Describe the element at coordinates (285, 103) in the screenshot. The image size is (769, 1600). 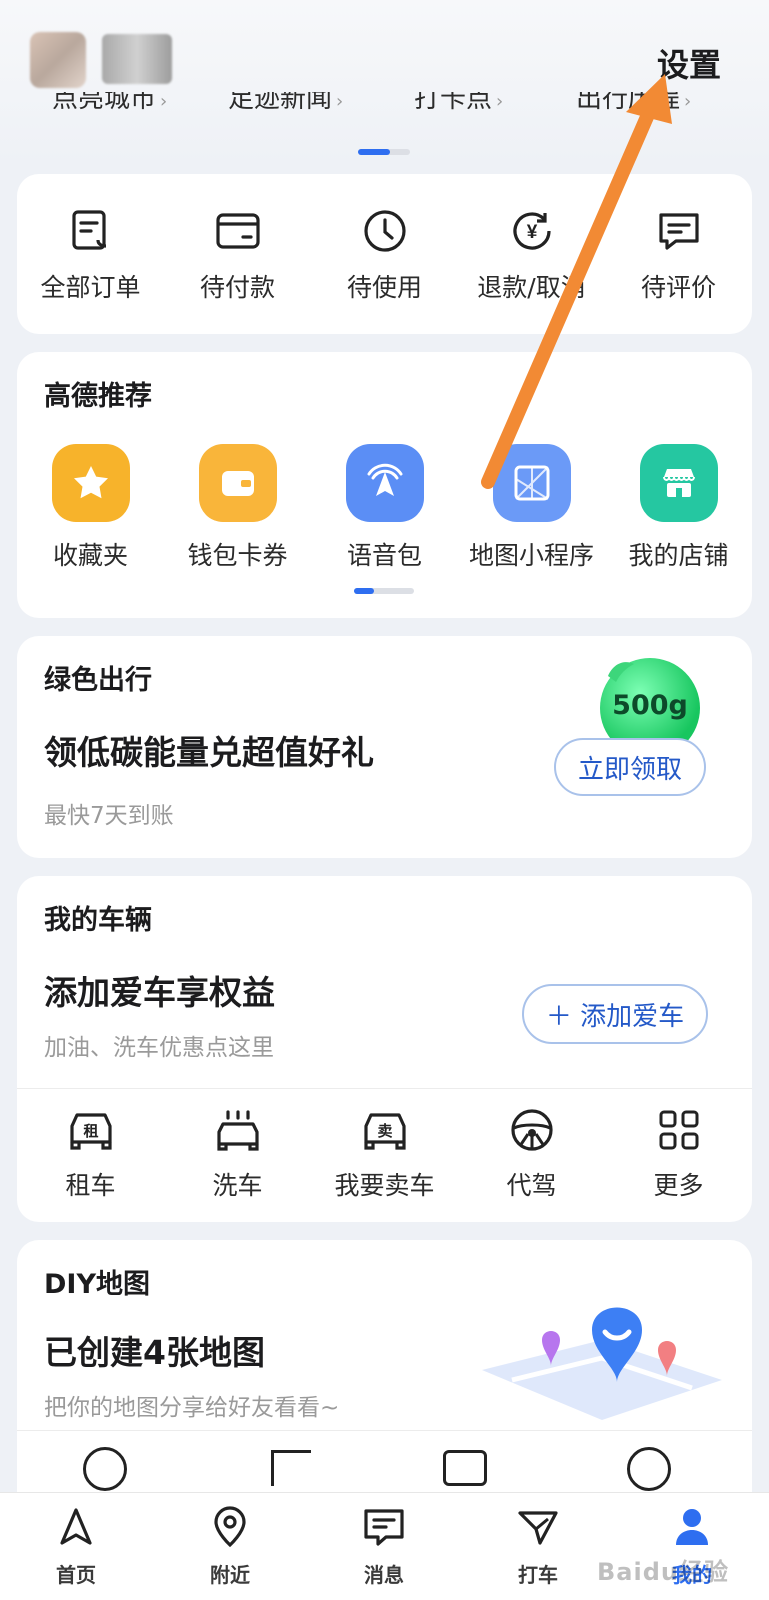
I see `quick-link-item: 足迹新闻 ›` at that location.